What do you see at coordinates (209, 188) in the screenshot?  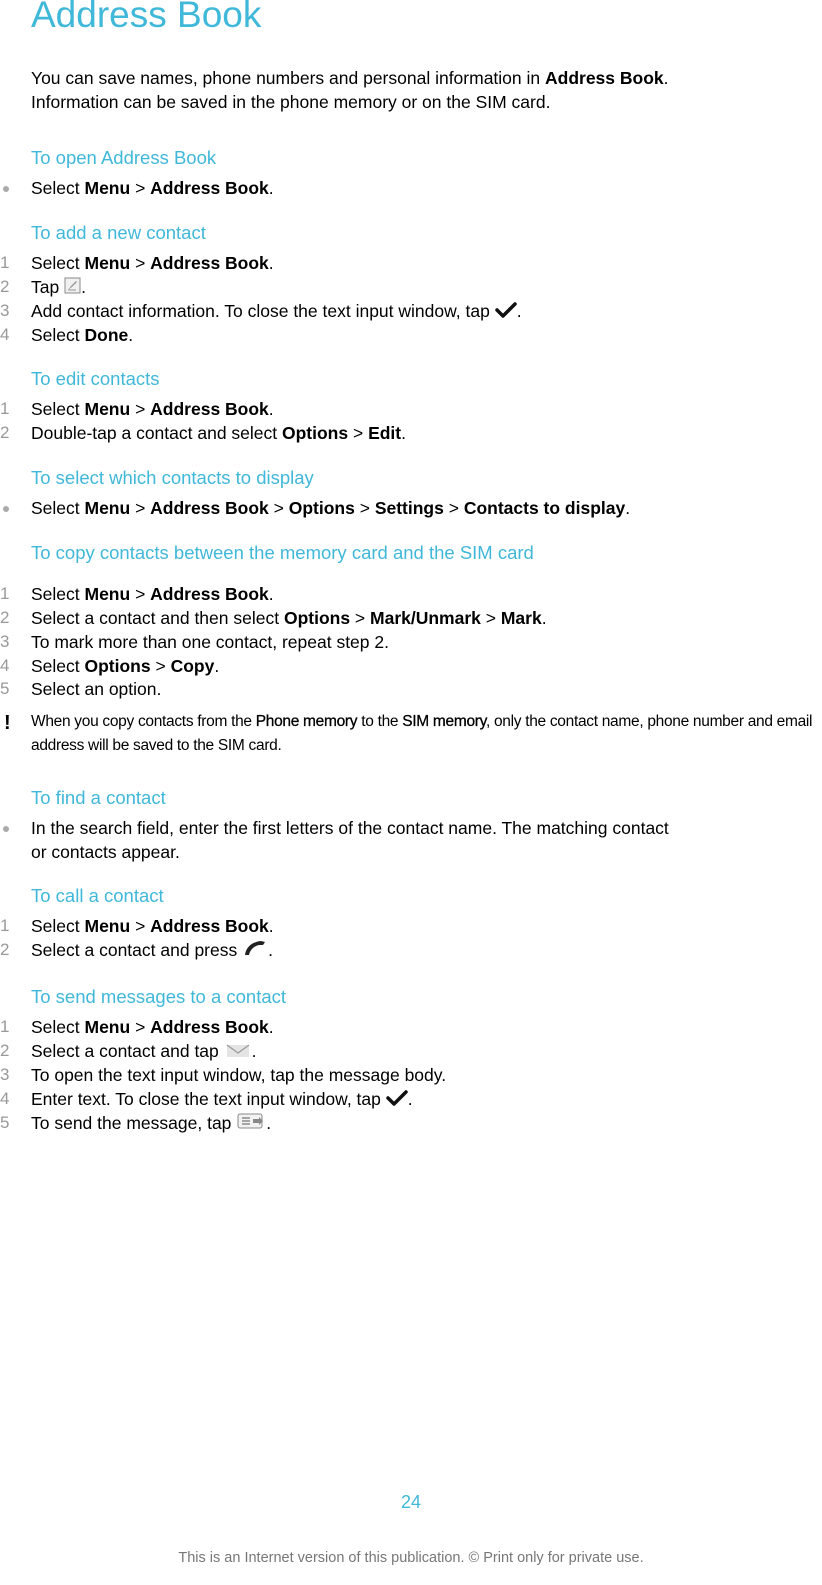 I see `address-book-label: Address Book` at bounding box center [209, 188].